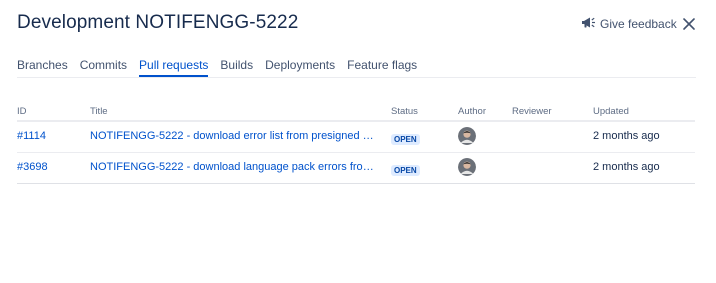 This screenshot has height=283, width=716. I want to click on tab-commits: Commits, so click(103, 66).